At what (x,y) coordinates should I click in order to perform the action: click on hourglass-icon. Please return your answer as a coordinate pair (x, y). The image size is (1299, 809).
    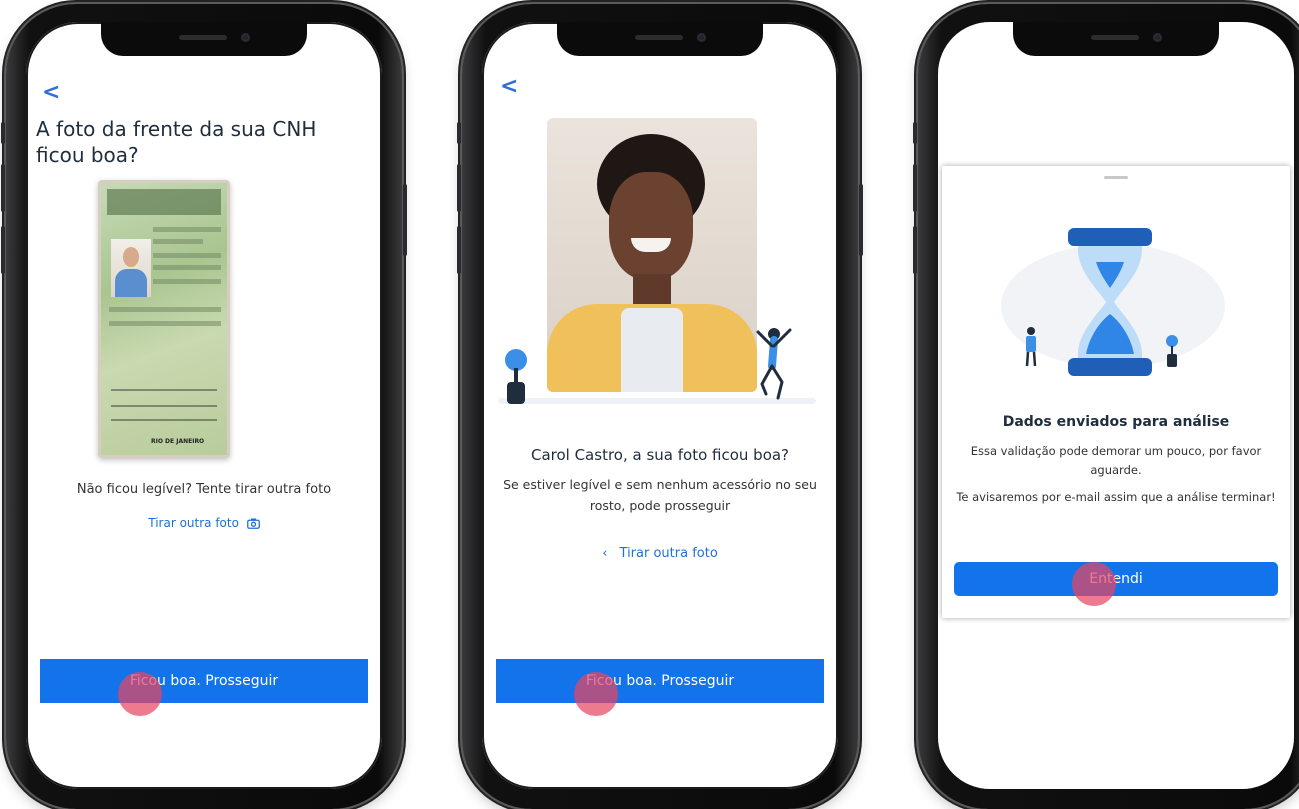
    Looking at the image, I should click on (1110, 302).